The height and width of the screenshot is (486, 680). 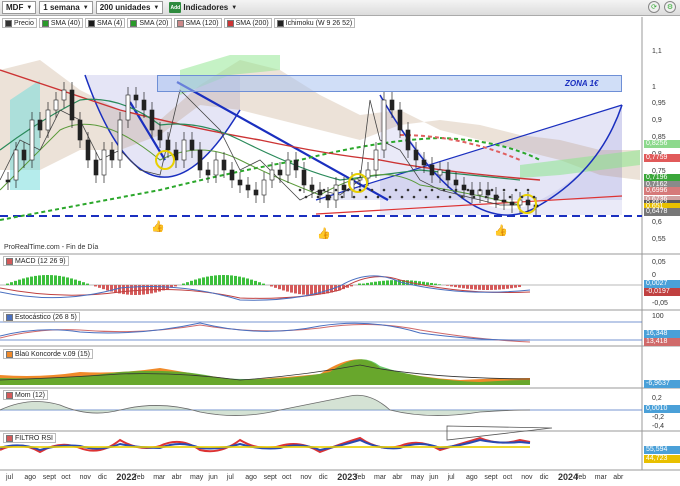 I want to click on time-tick: jun, so click(x=213, y=477).